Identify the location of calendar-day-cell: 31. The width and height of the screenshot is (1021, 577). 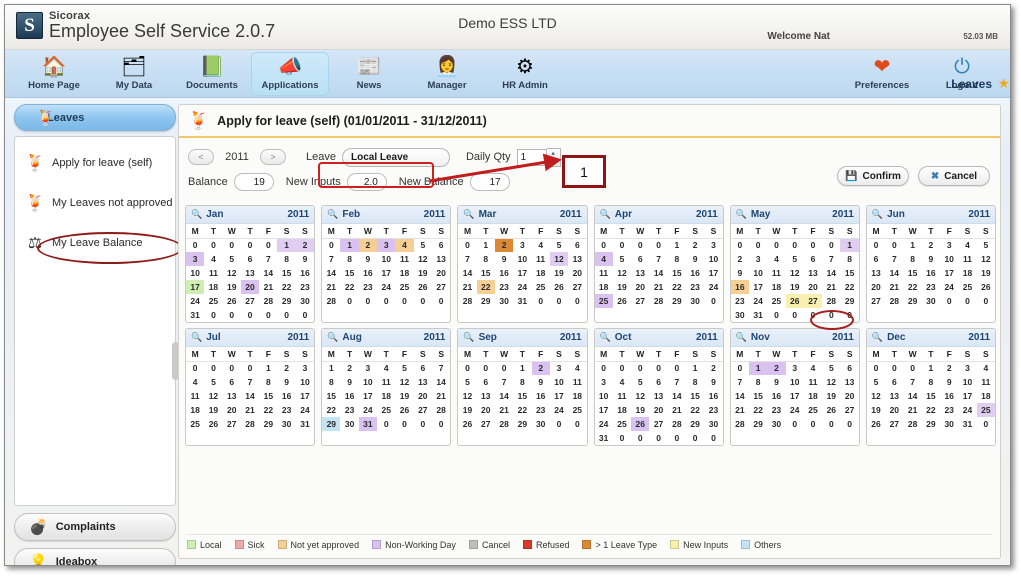
(195, 315).